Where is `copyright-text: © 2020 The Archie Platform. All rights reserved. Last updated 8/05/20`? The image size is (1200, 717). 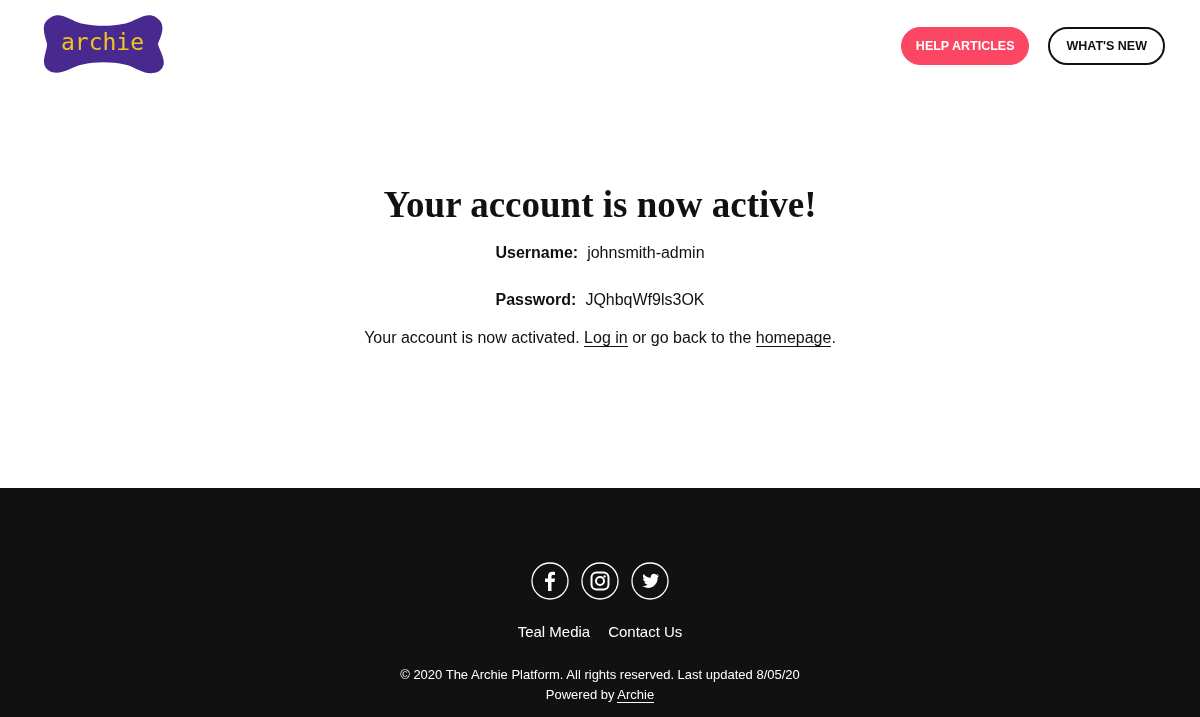
copyright-text: © 2020 The Archie Platform. All rights reserved. Last updated 8/05/20 is located at coordinates (600, 674).